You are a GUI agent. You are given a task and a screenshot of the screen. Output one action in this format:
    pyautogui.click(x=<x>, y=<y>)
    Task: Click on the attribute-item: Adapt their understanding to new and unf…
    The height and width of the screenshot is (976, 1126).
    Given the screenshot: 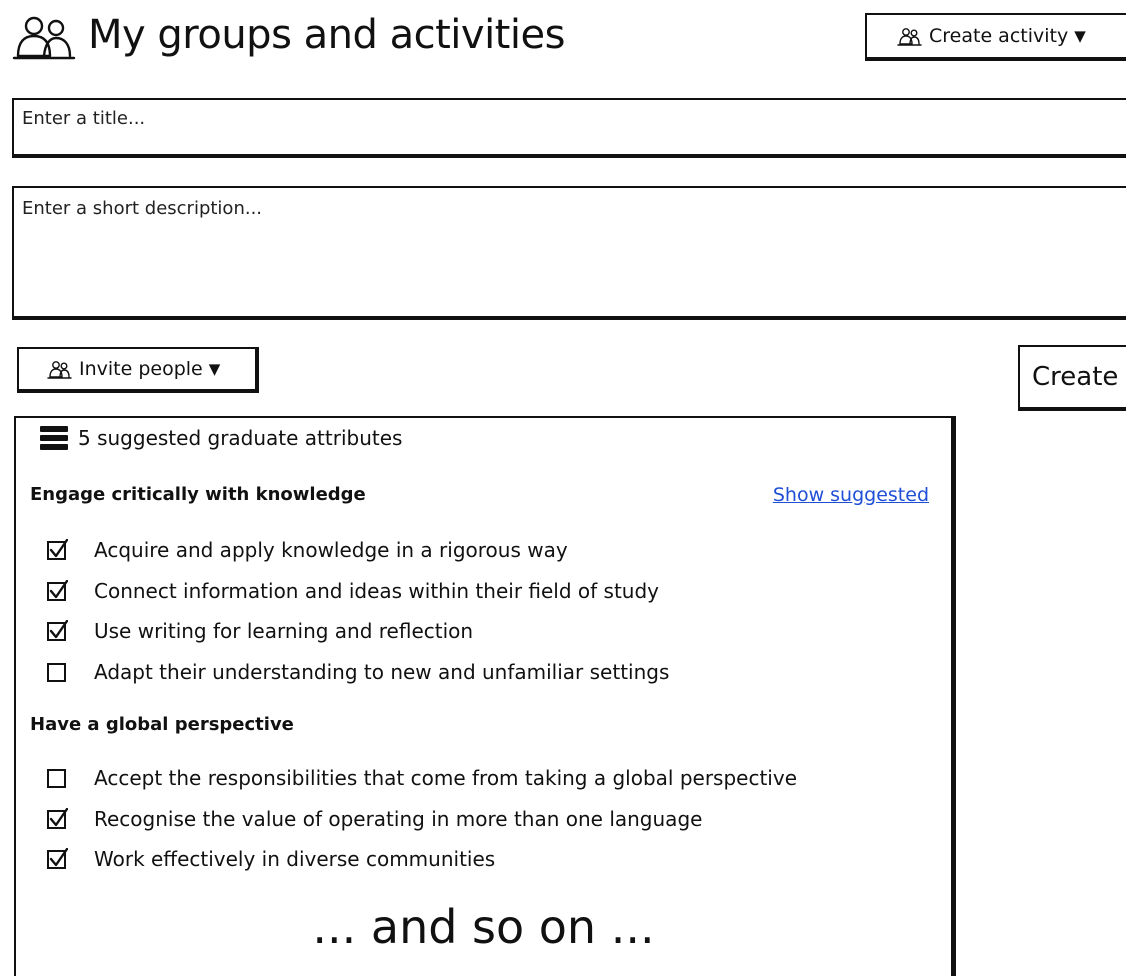 What is the action you would take?
    pyautogui.click(x=357, y=672)
    